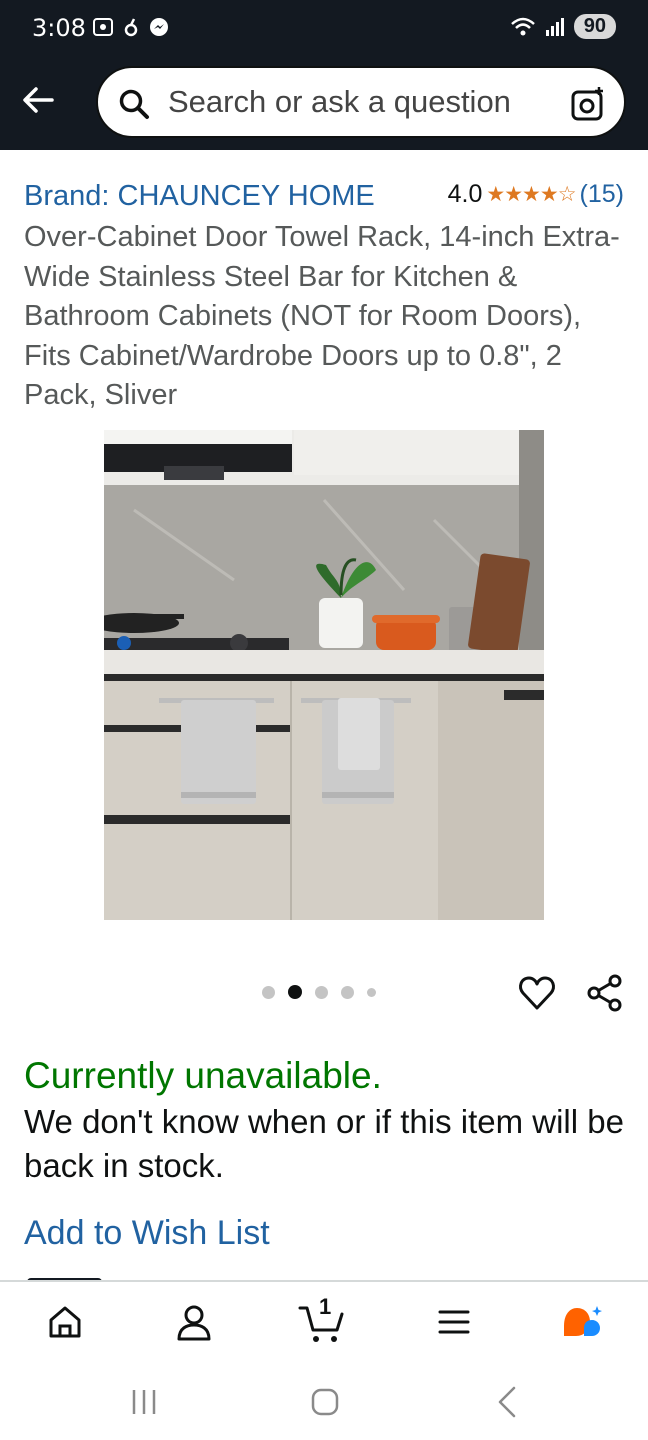 This screenshot has width=648, height=1440. I want to click on app-header: Search or ask a question, so click(324, 105).